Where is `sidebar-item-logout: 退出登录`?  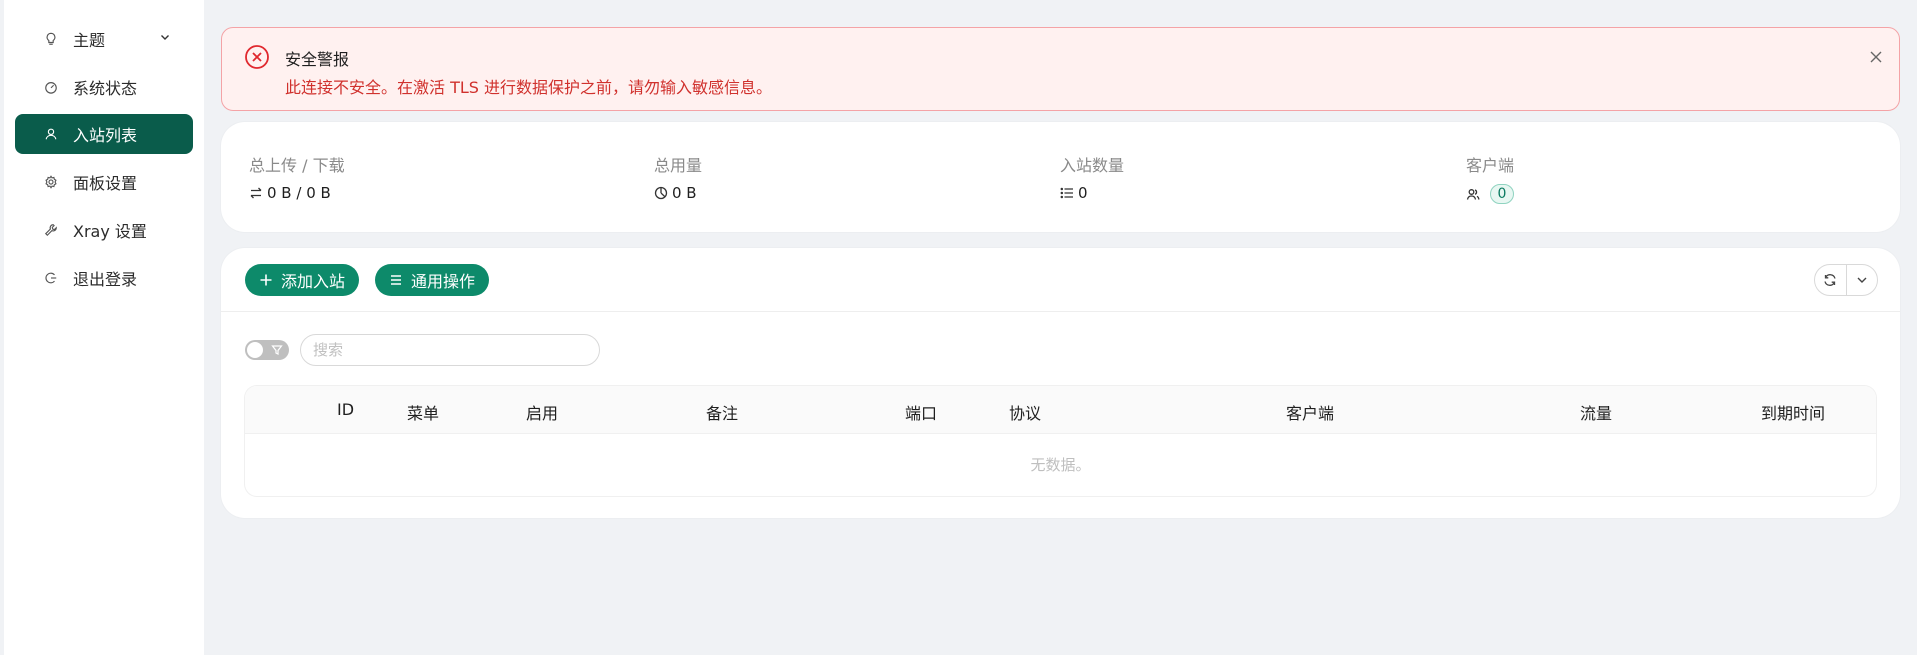 sidebar-item-logout: 退出登录 is located at coordinates (104, 278).